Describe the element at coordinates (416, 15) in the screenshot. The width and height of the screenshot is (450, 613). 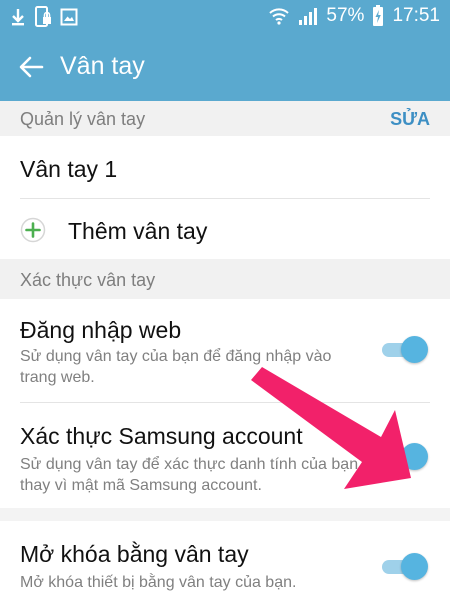
I see `clock: 17:51` at that location.